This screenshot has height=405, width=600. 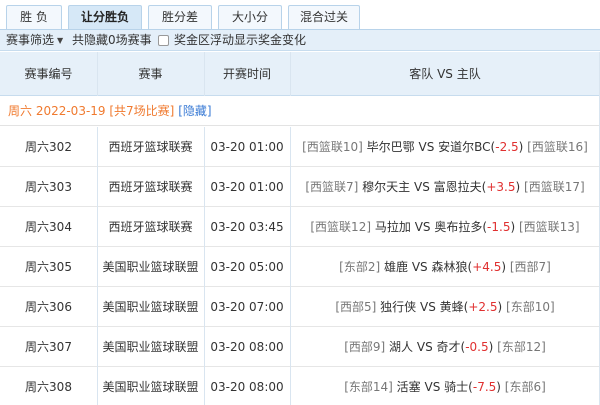 What do you see at coordinates (557, 147) in the screenshot?
I see `home-rank: [西篮联16]` at bounding box center [557, 147].